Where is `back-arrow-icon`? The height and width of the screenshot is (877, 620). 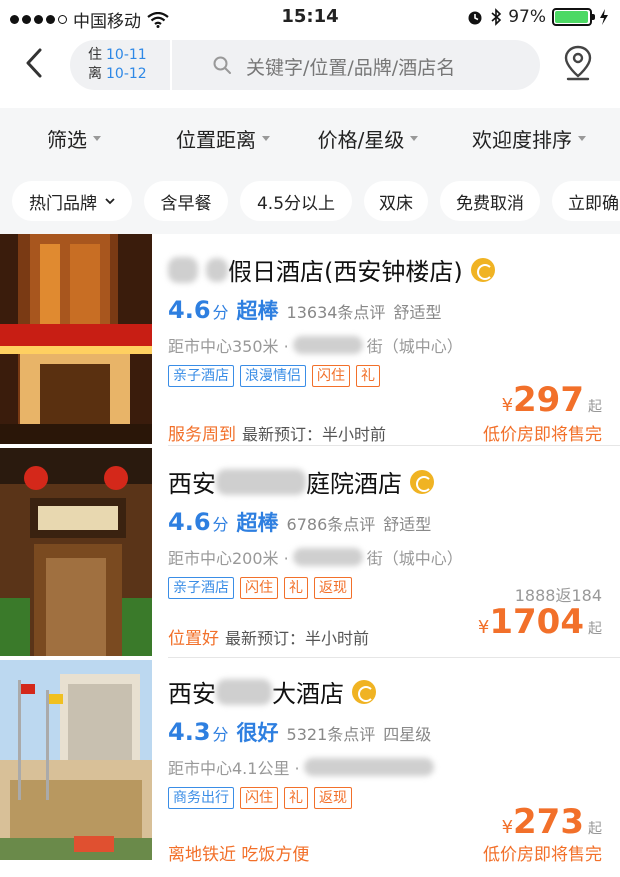 back-arrow-icon is located at coordinates (35, 63).